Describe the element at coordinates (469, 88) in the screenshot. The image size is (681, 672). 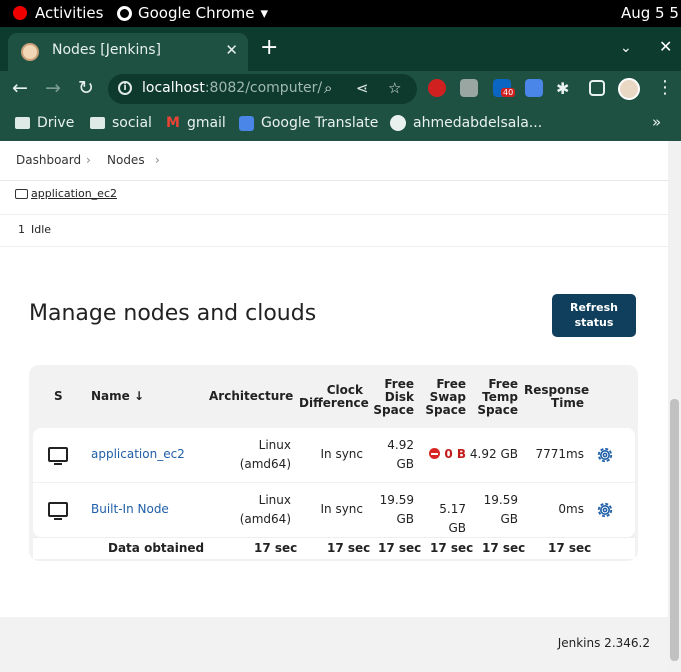
I see `camera-extension-icon` at that location.